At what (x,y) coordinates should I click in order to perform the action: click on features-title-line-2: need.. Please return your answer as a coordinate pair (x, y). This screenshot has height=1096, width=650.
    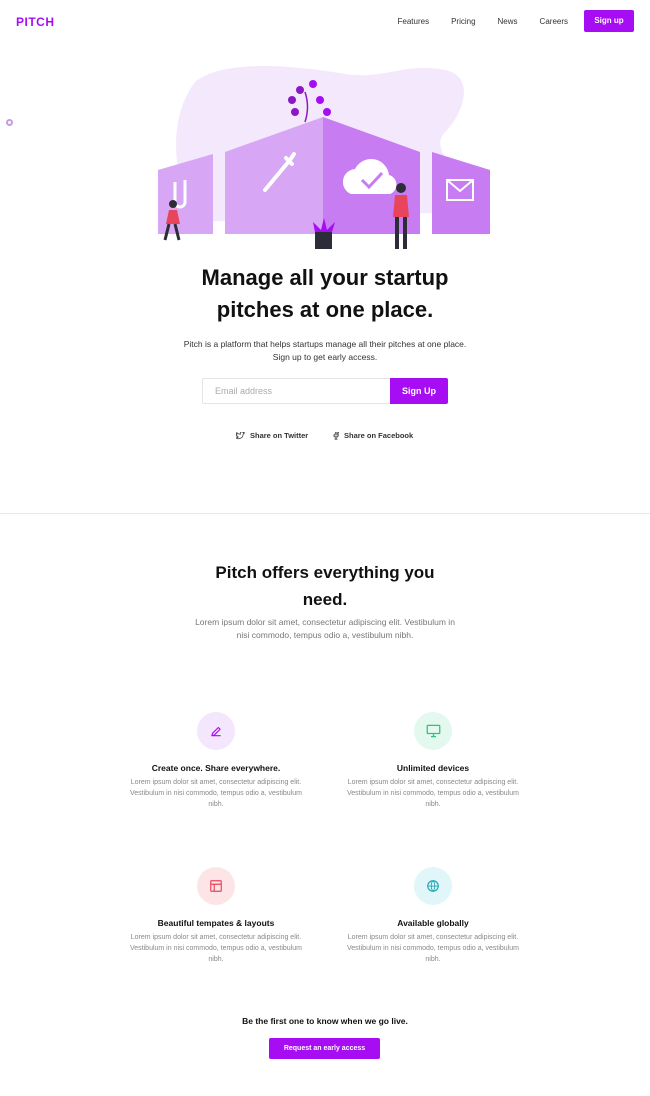
    Looking at the image, I should click on (325, 599).